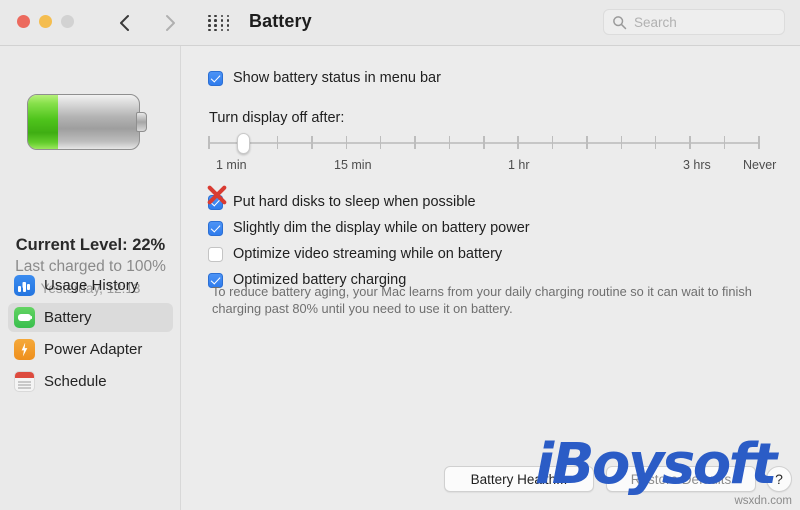 The image size is (800, 510). I want to click on sidebar-item-schedule: Schedule, so click(90, 381).